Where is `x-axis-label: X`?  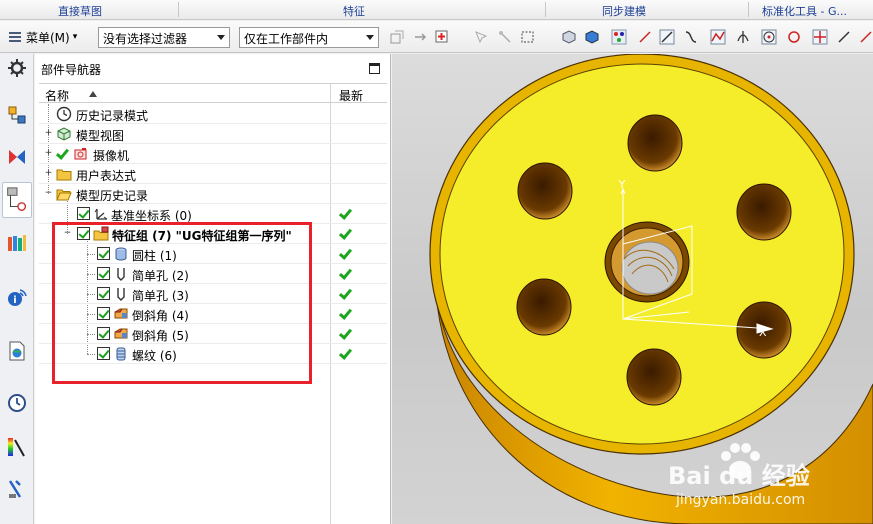
x-axis-label: X is located at coordinates (763, 332).